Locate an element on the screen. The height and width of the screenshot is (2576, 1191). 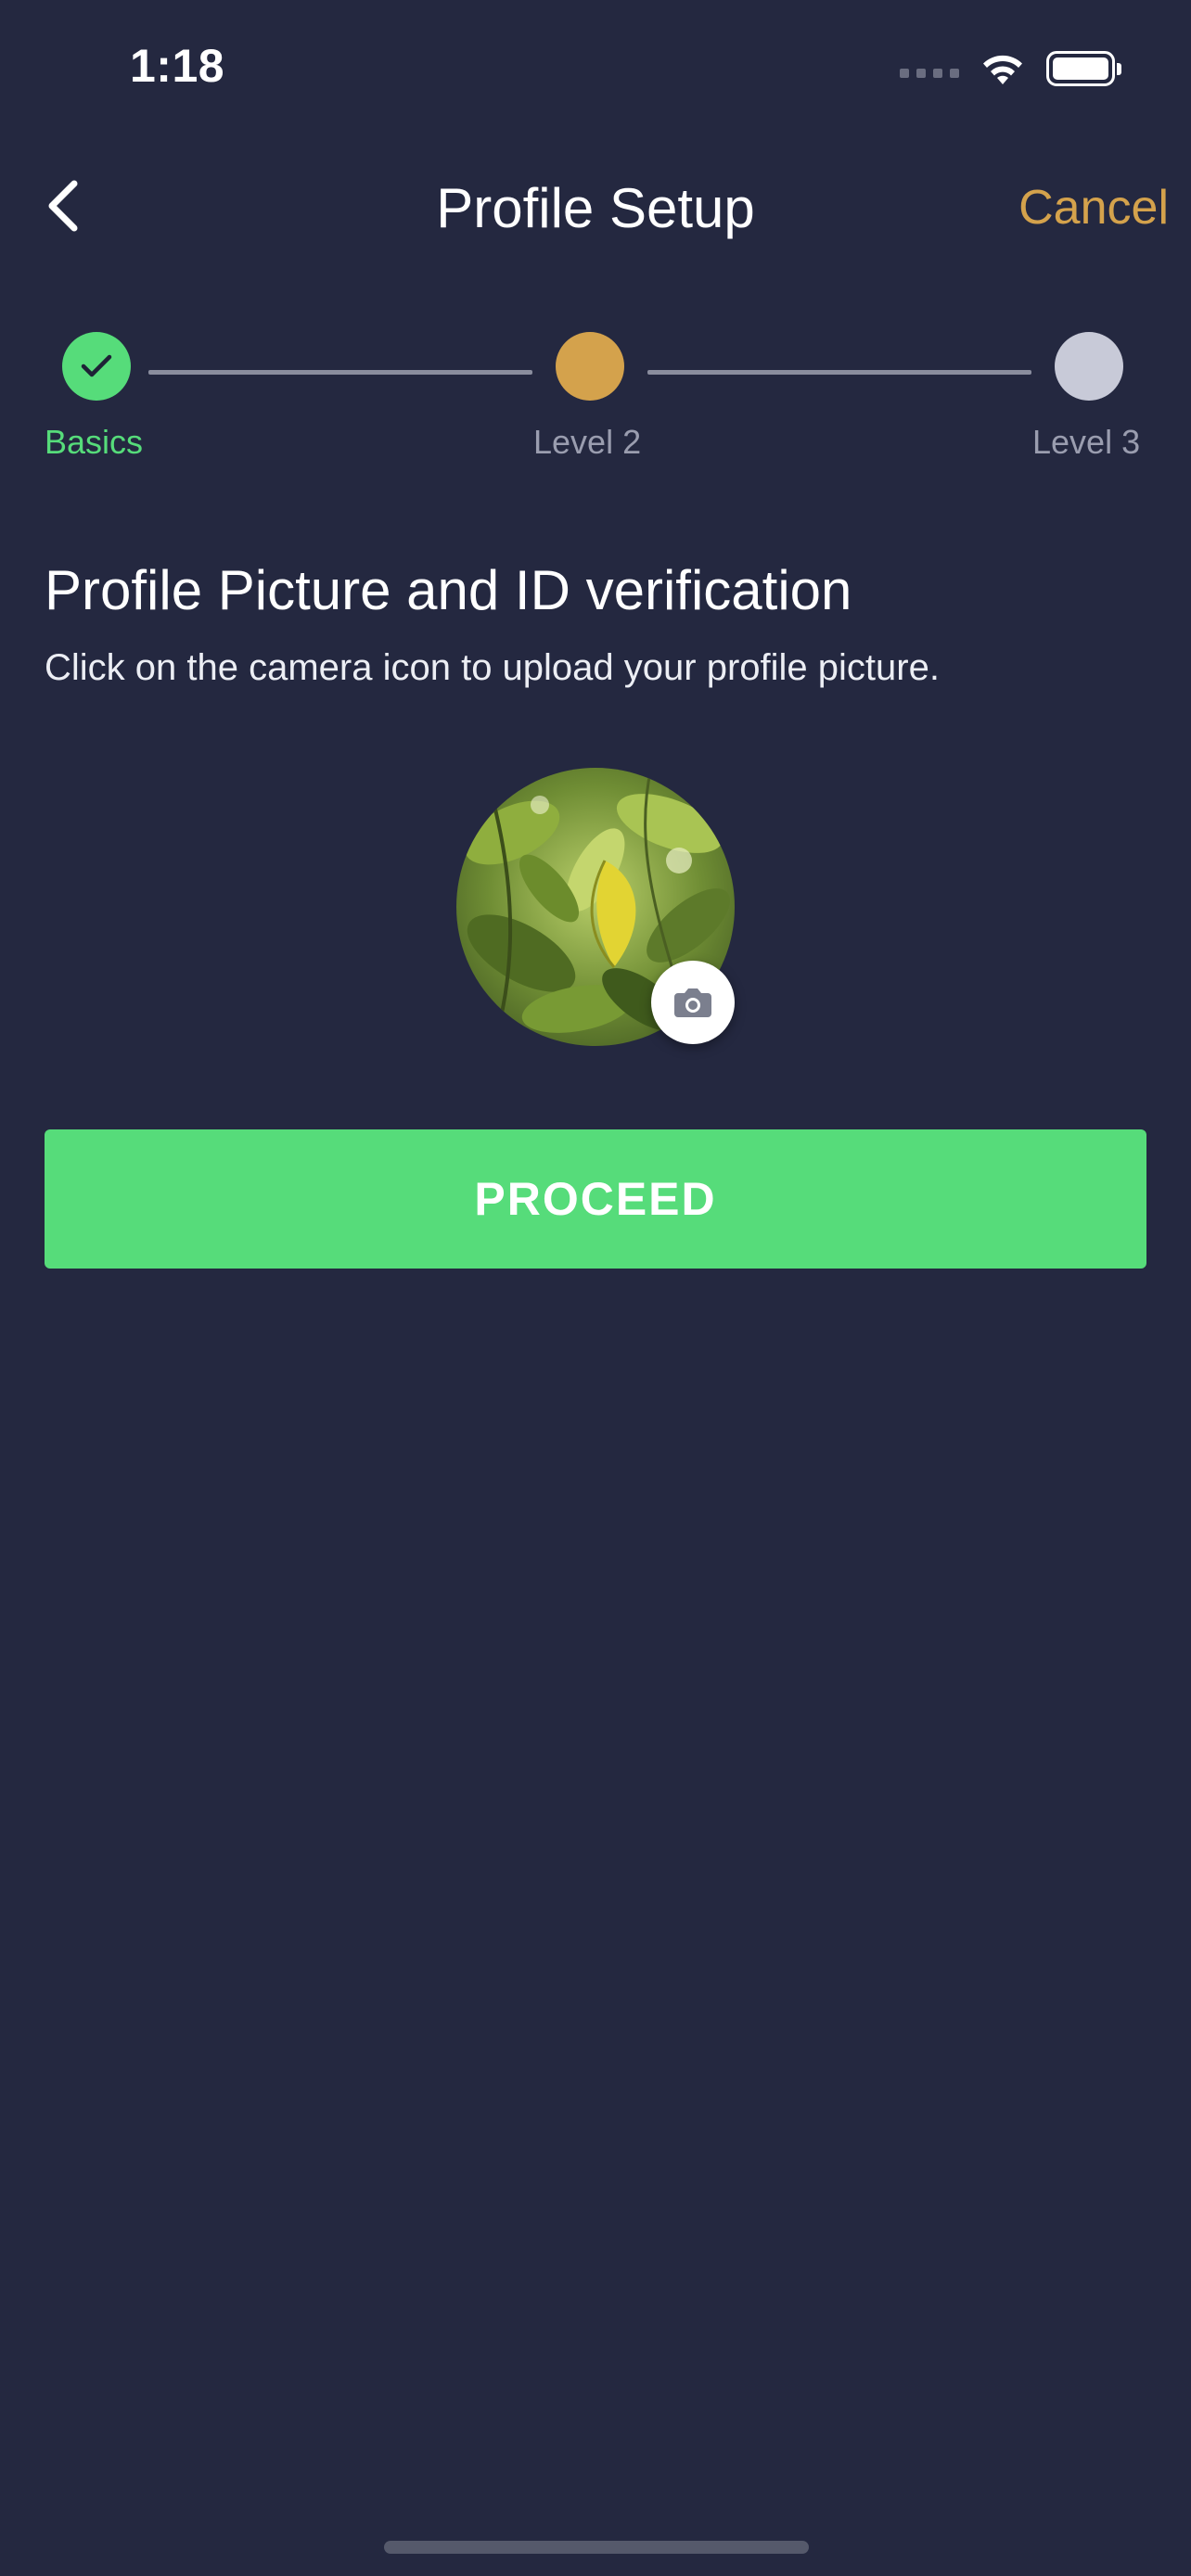
checkmark-icon is located at coordinates (96, 365).